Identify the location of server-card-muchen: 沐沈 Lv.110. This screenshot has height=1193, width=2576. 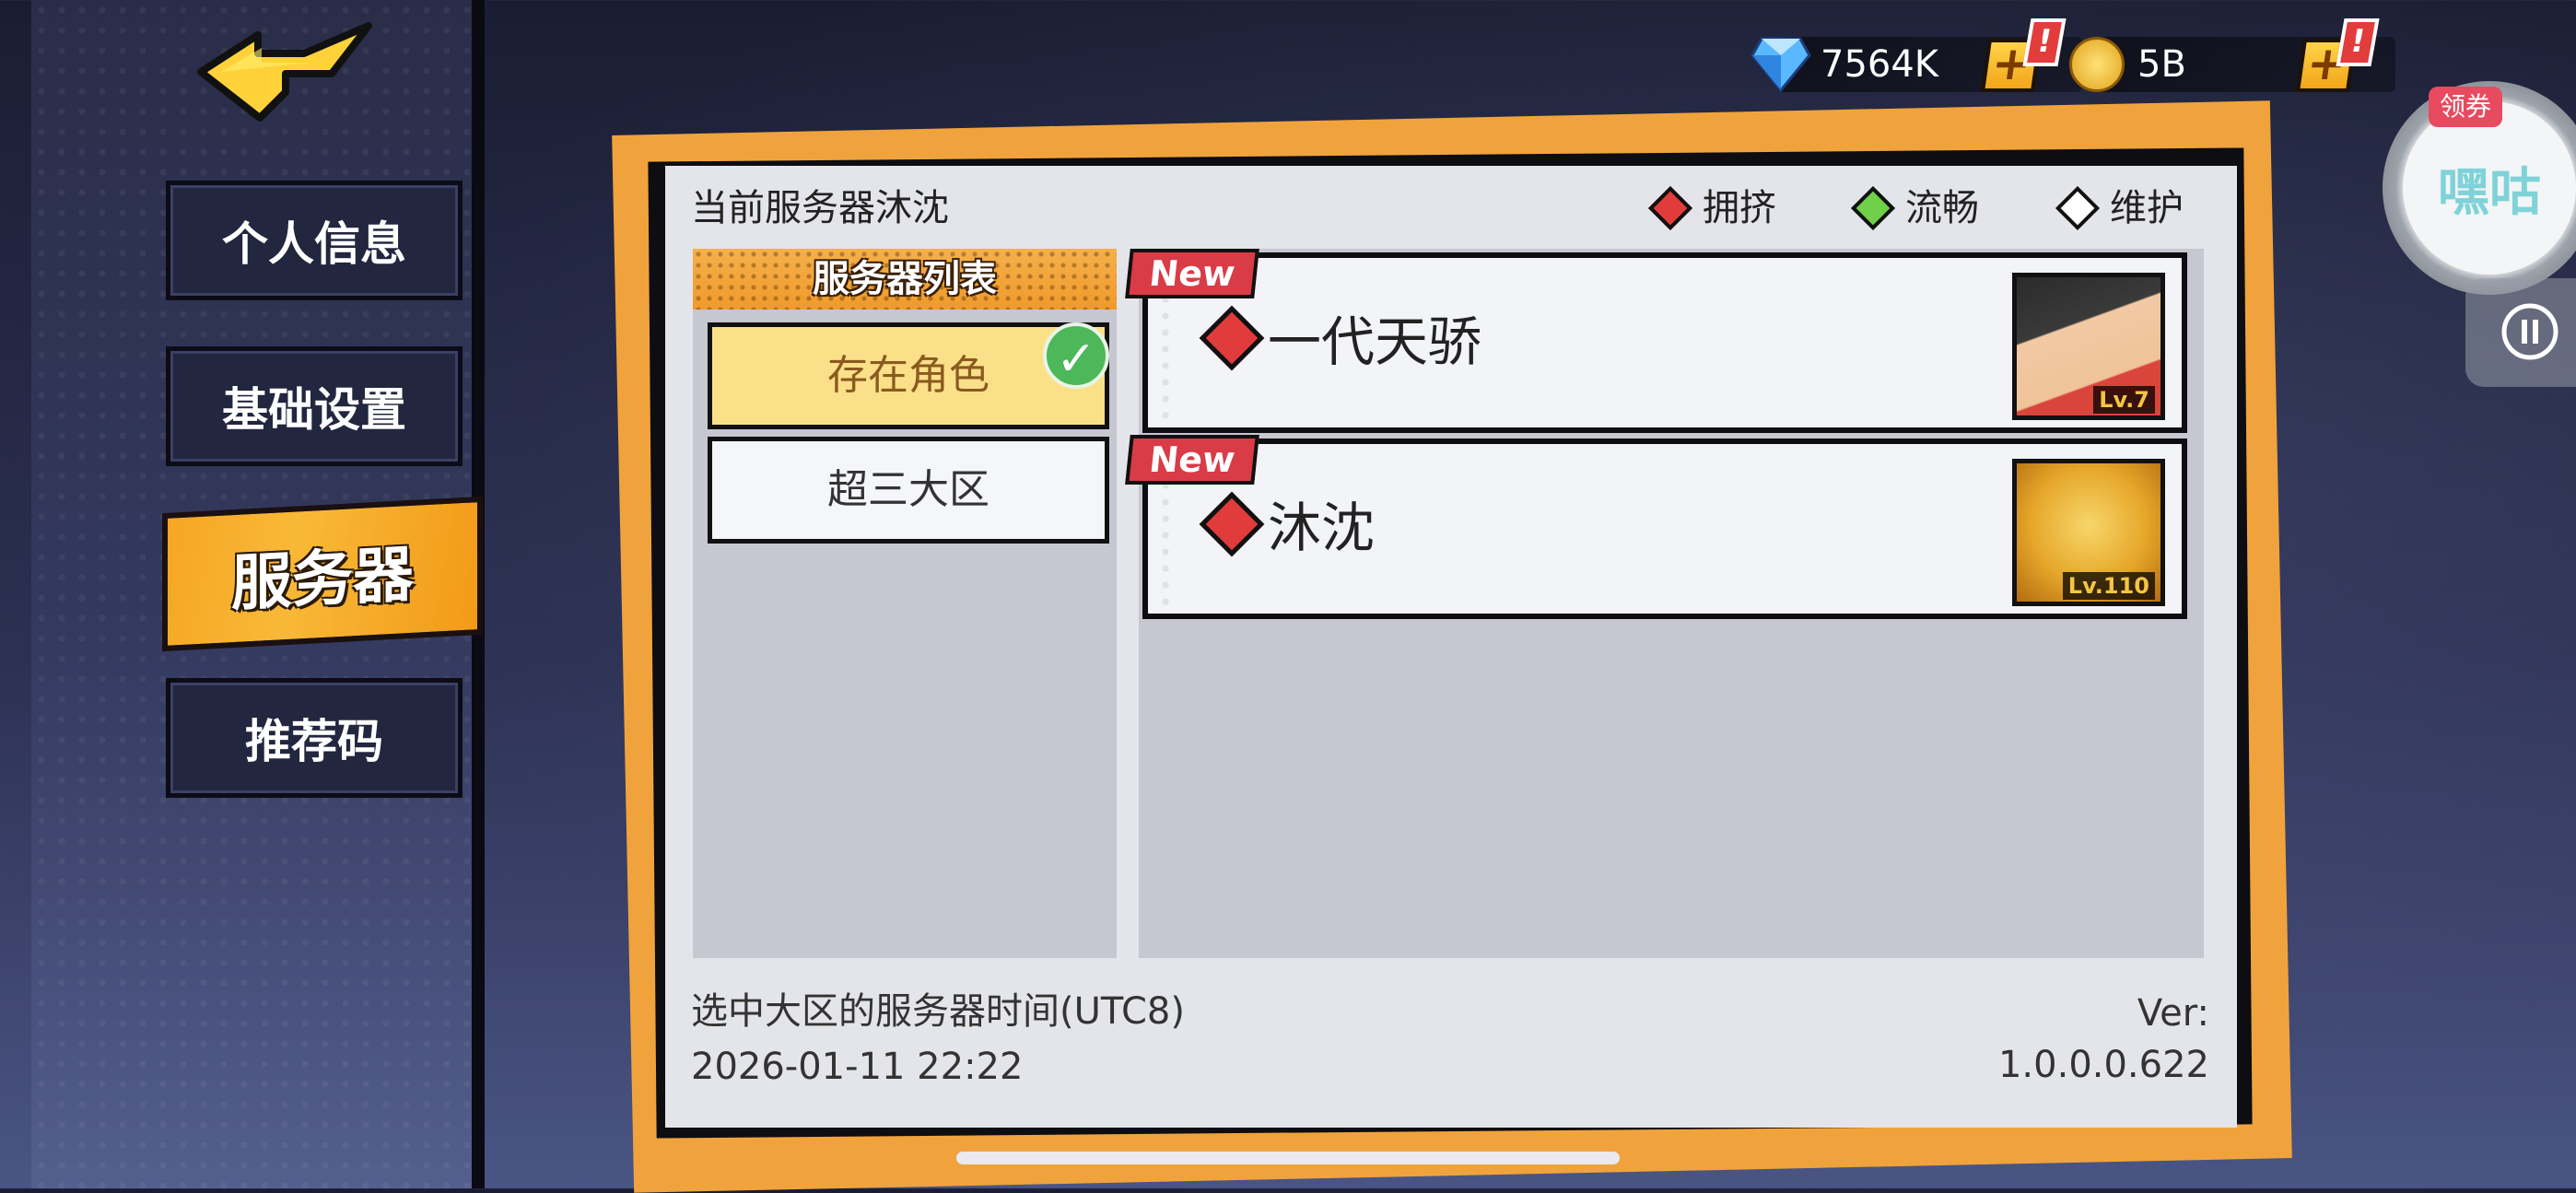
(1664, 529).